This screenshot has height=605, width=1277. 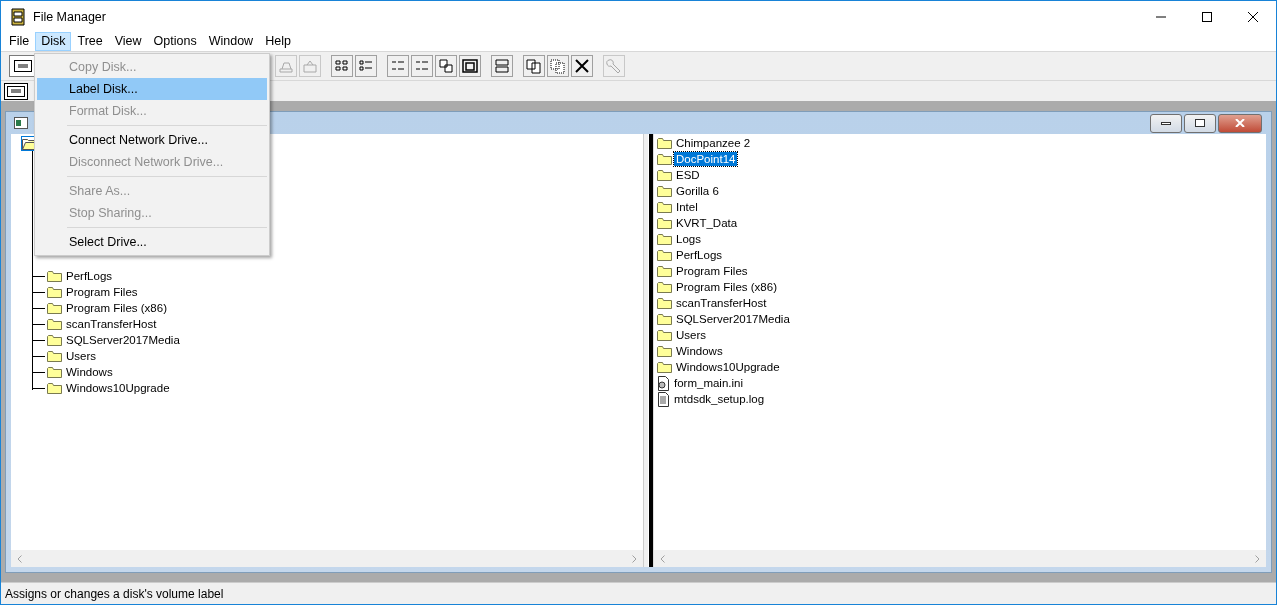 I want to click on close-button, so click(x=1240, y=123).